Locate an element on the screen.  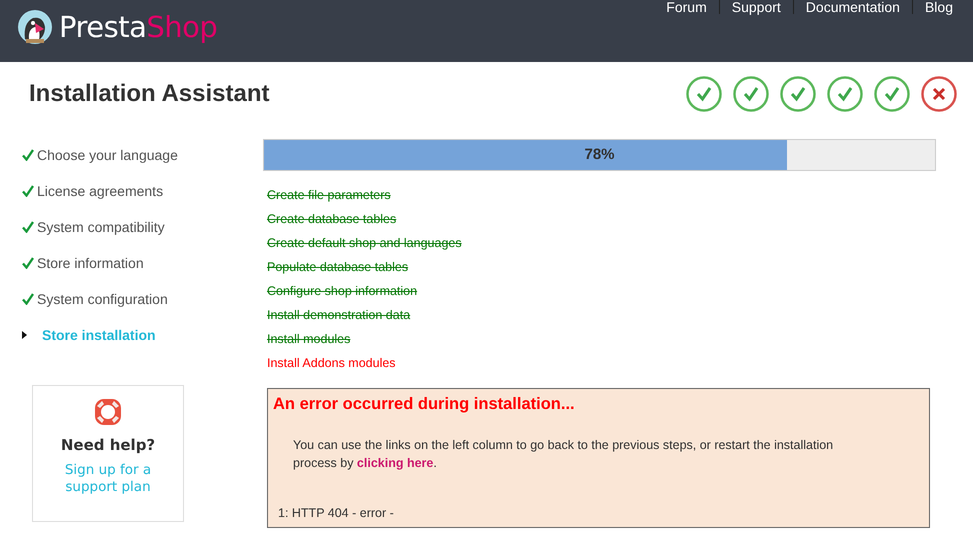
task-item: Install modules is located at coordinates (309, 340).